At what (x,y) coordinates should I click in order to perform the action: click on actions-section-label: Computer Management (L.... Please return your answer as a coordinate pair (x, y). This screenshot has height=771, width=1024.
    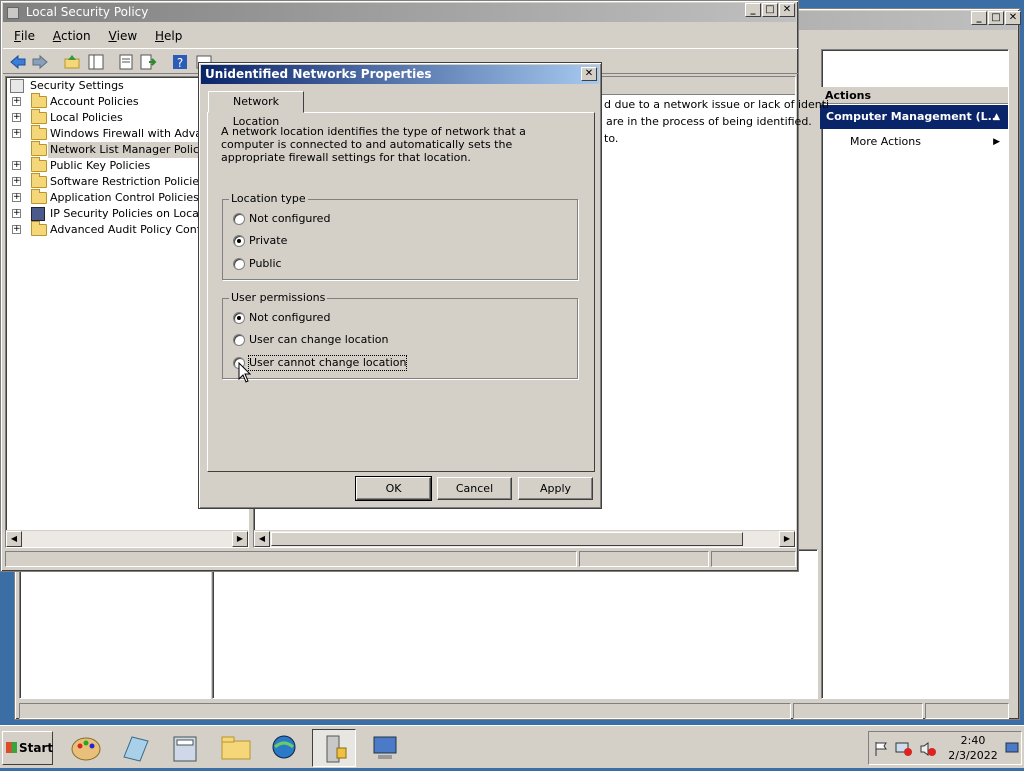
    Looking at the image, I should click on (913, 116).